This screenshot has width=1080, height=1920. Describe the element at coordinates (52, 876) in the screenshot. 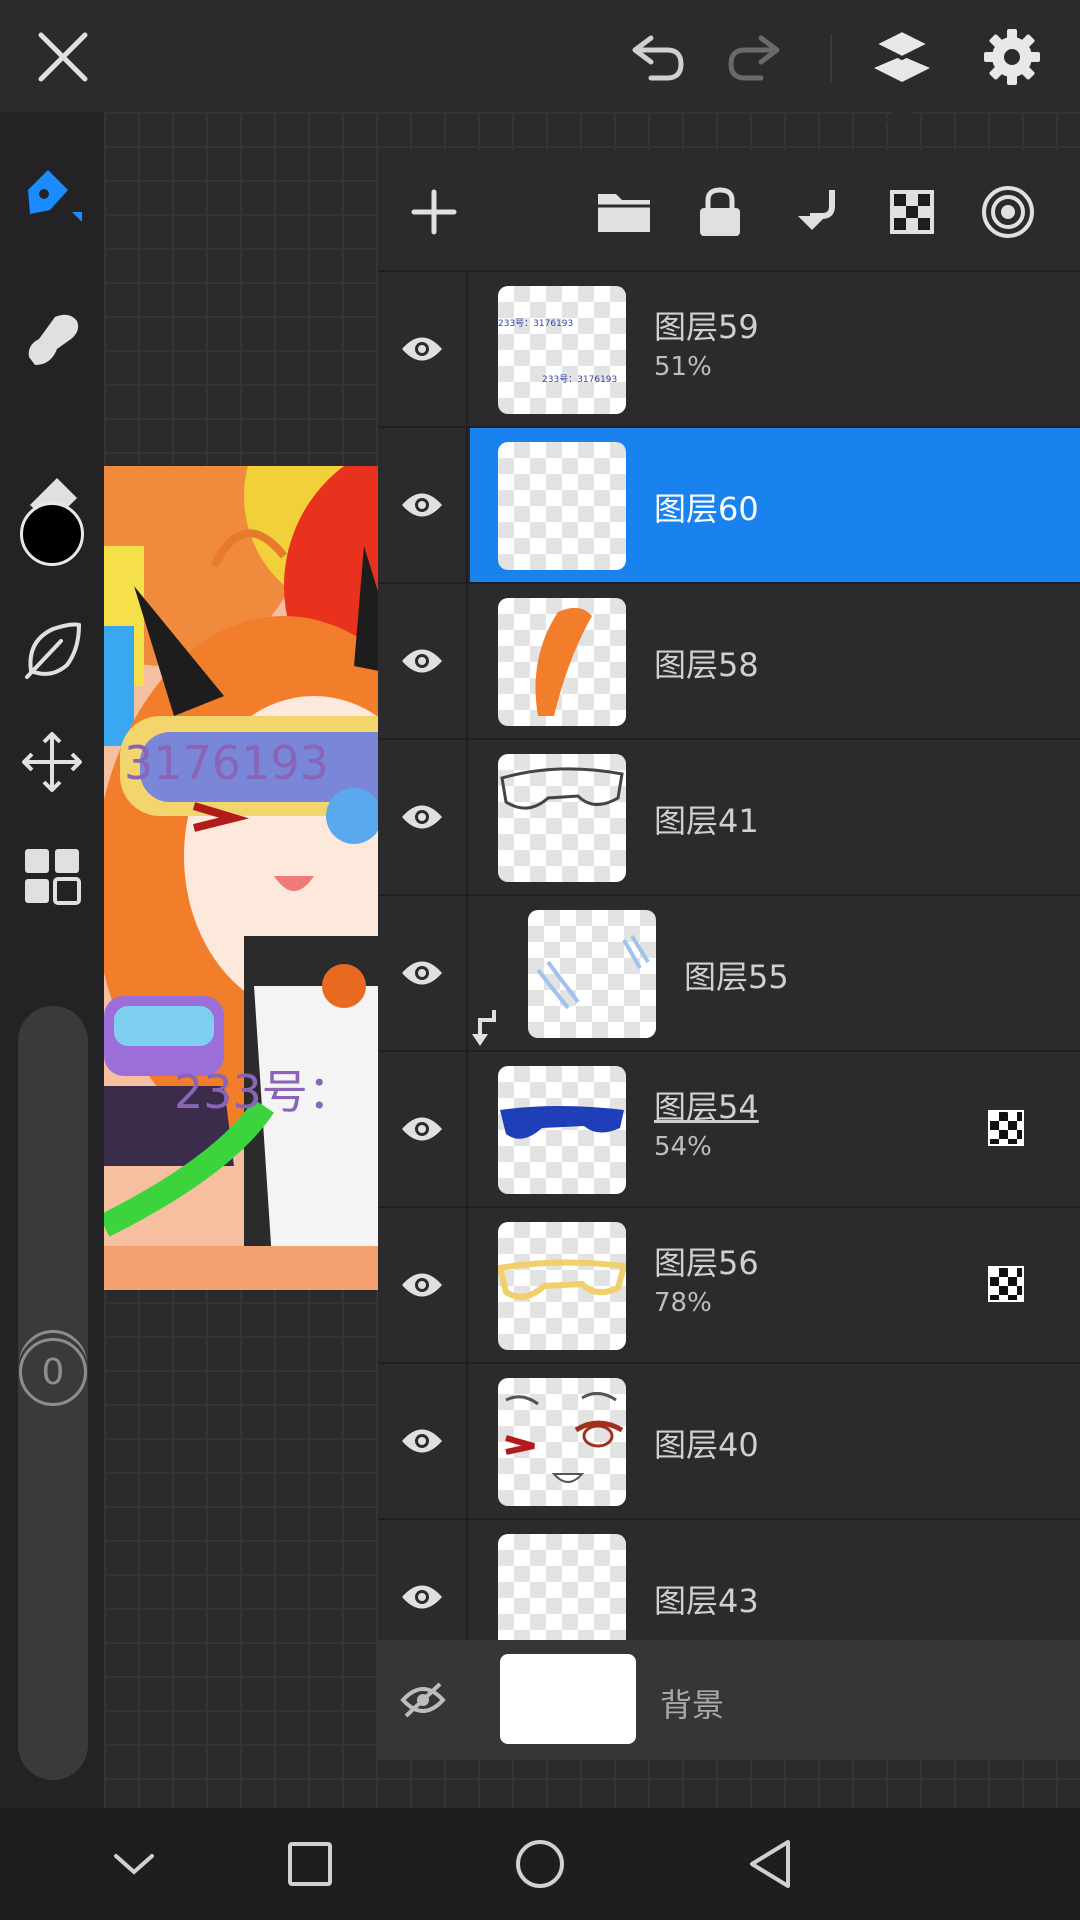

I see `gallery-icon` at that location.